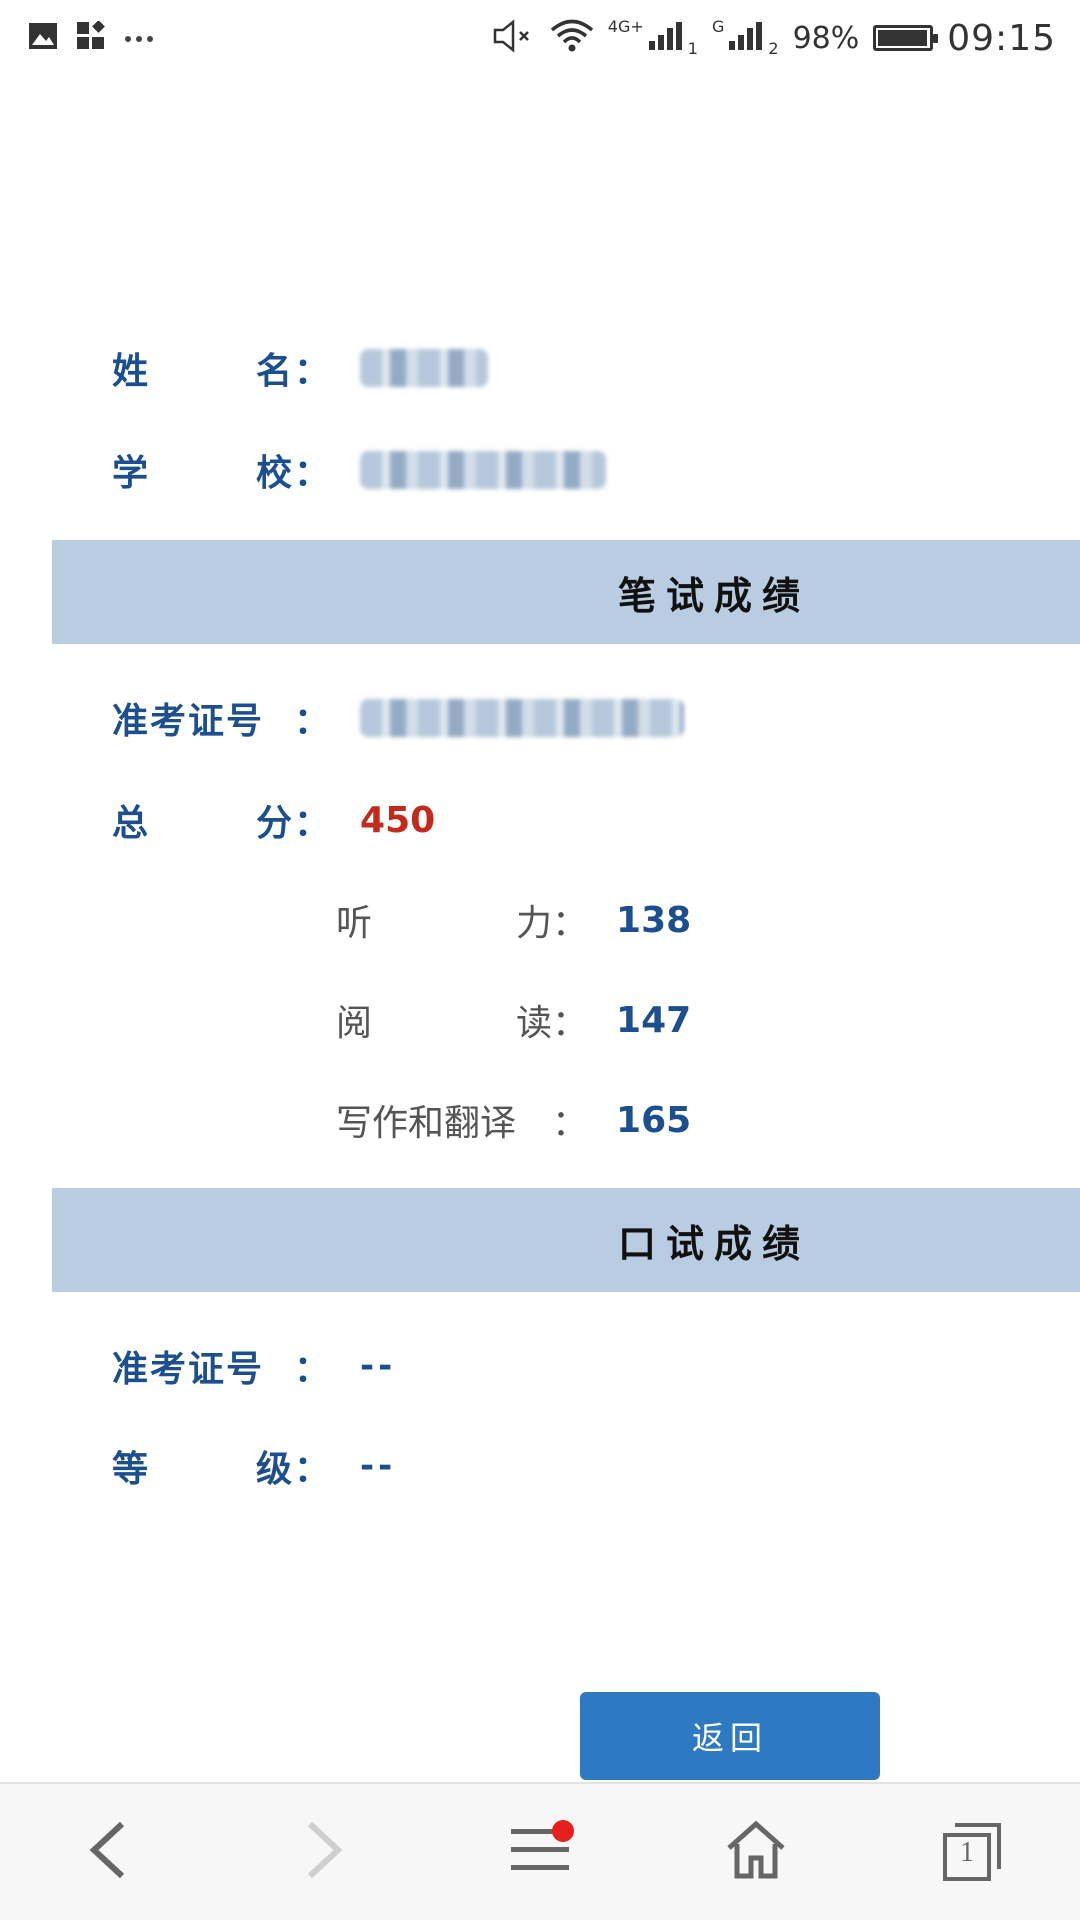 Image resolution: width=1080 pixels, height=1920 pixels. Describe the element at coordinates (203, 473) in the screenshot. I see `school-label: 学校` at that location.